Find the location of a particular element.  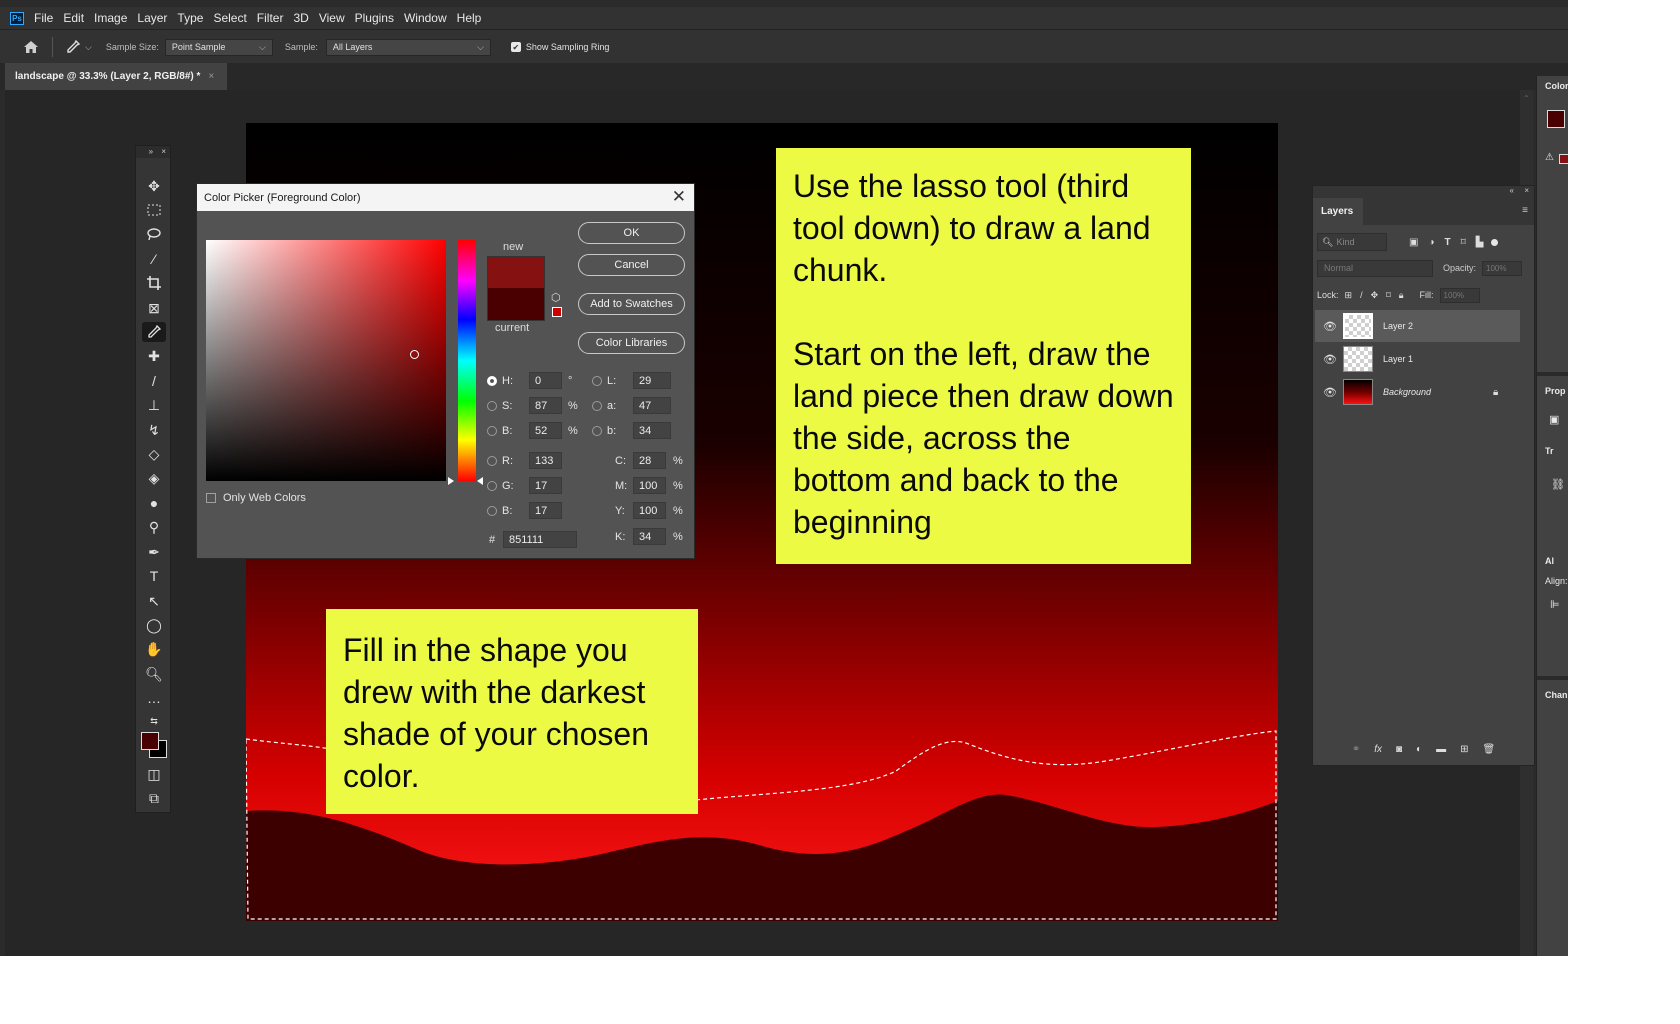

collapse-icon: « is located at coordinates (1512, 190).